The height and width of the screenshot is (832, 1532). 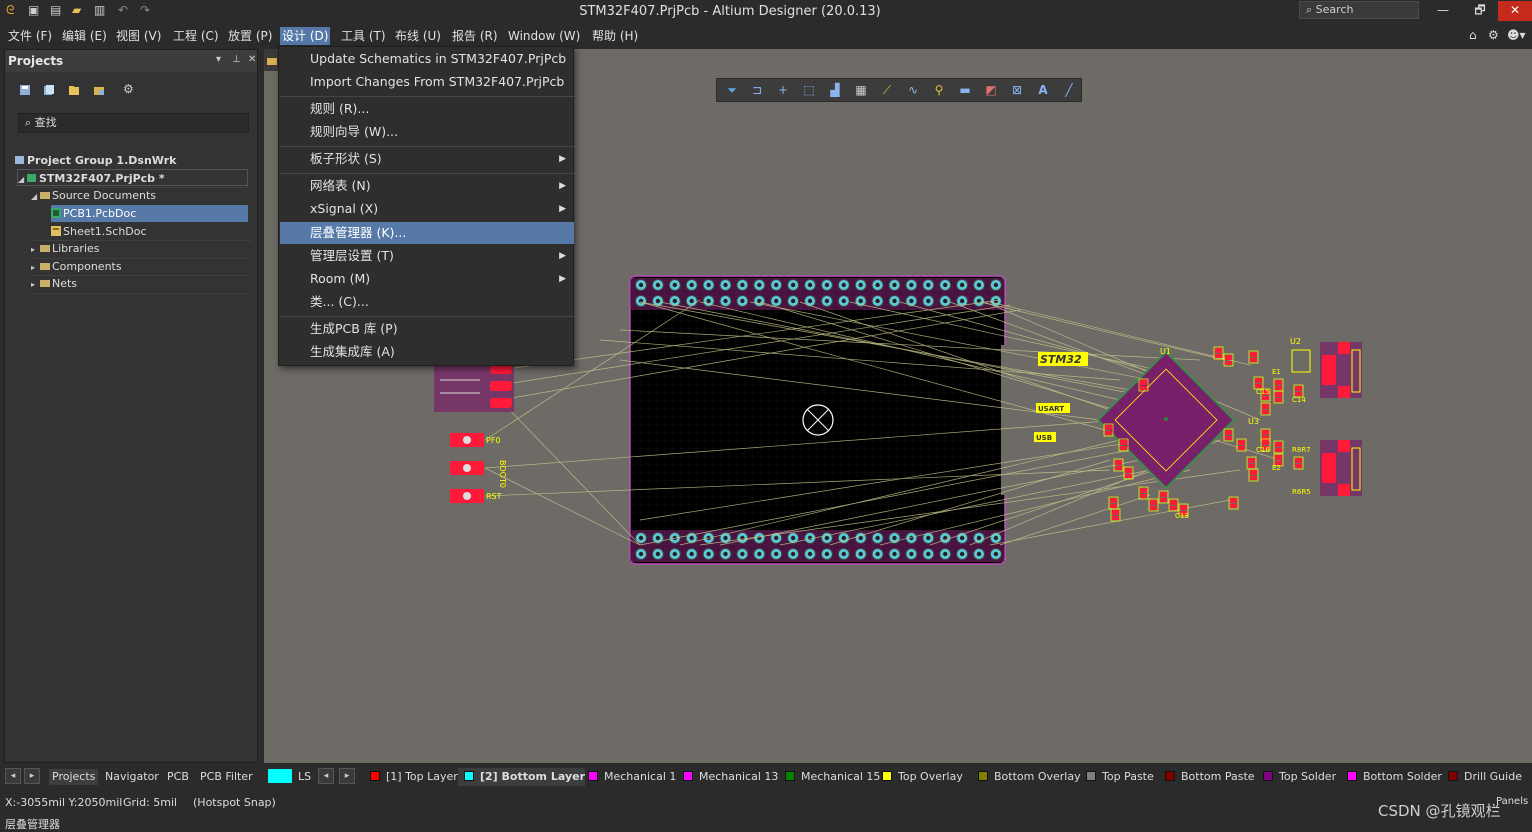 I want to click on layer-tab: Mechanical 13, so click(x=727, y=777).